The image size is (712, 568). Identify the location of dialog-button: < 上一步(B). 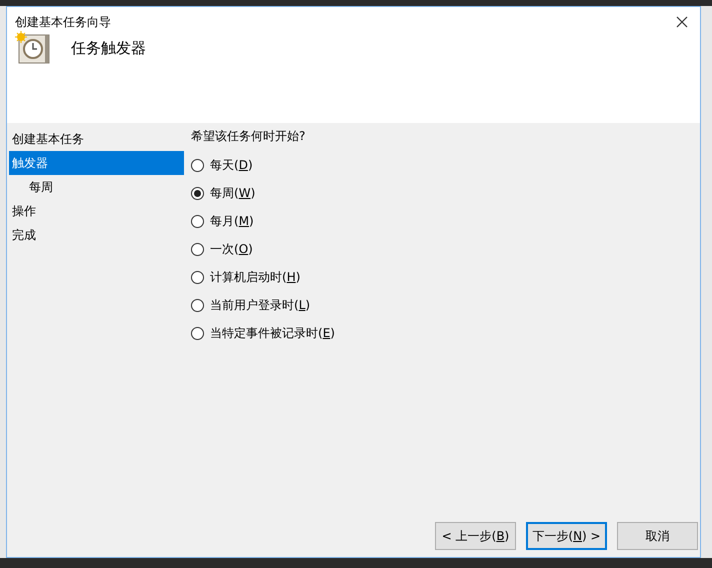
(475, 536).